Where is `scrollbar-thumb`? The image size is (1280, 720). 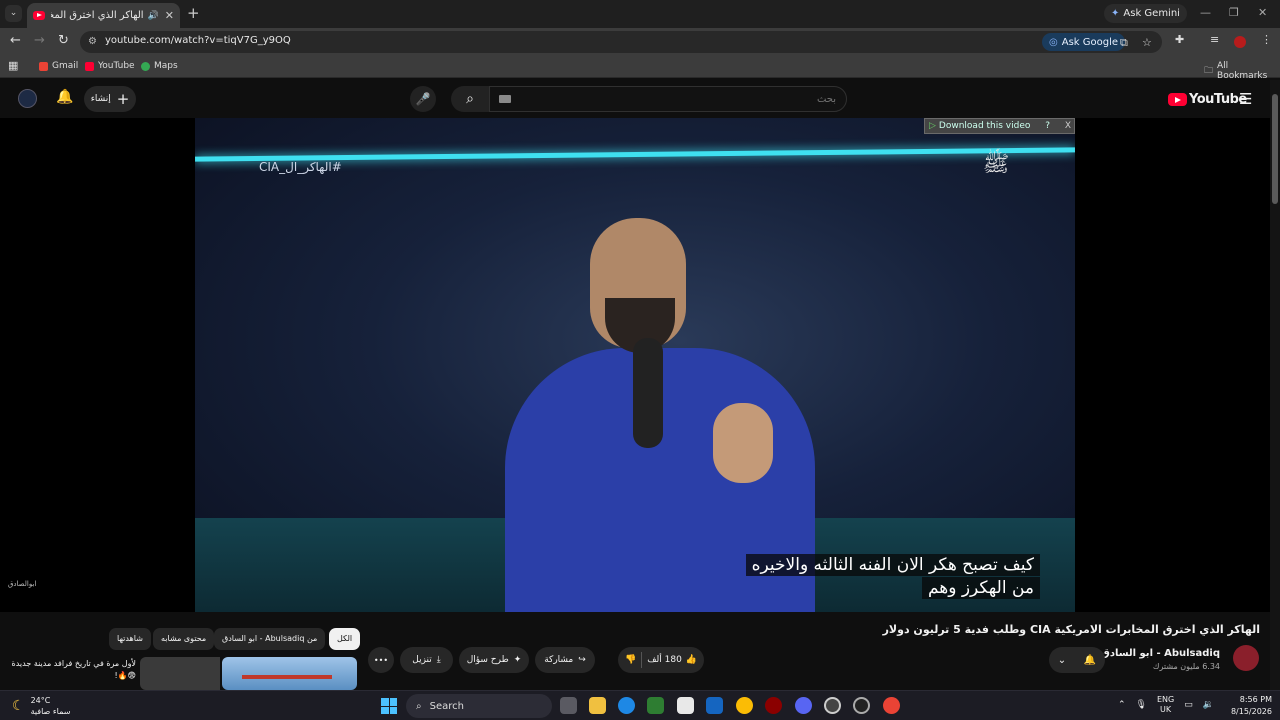
scrollbar-thumb is located at coordinates (1275, 149).